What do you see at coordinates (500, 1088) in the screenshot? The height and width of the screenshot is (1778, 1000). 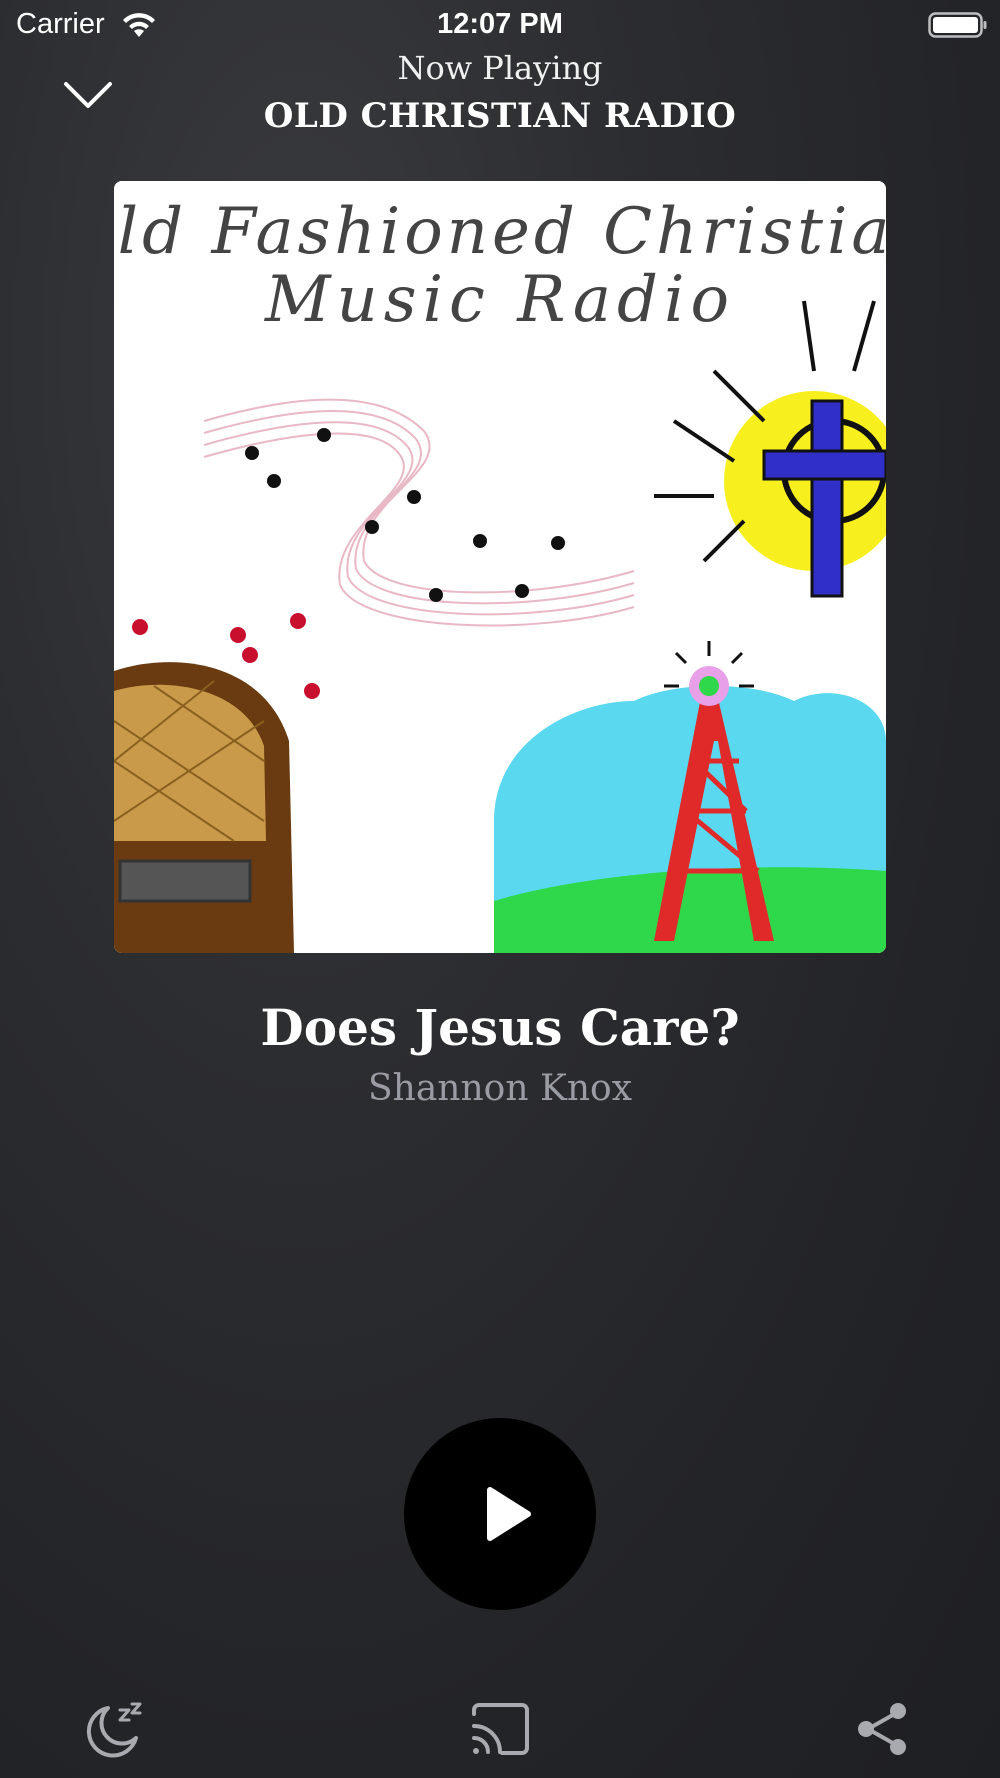 I see `track-artist: Shannon Knox` at bounding box center [500, 1088].